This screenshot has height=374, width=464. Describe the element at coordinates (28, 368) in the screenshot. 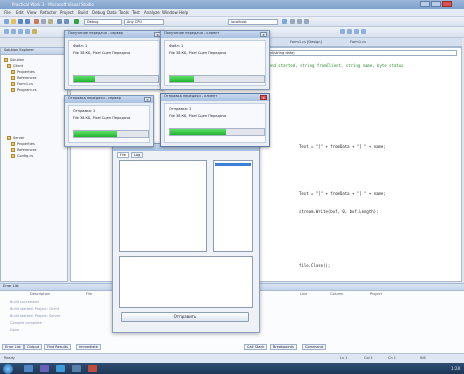

I see `explorer-taskbar-icon` at that location.